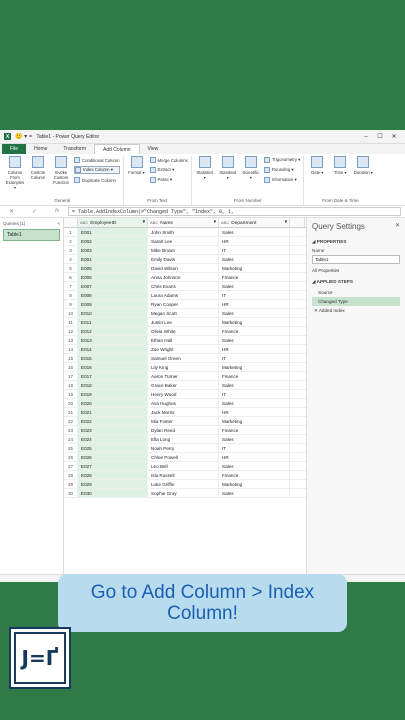 The image size is (405, 720). I want to click on name-cell: Ethan Hall, so click(183, 340).